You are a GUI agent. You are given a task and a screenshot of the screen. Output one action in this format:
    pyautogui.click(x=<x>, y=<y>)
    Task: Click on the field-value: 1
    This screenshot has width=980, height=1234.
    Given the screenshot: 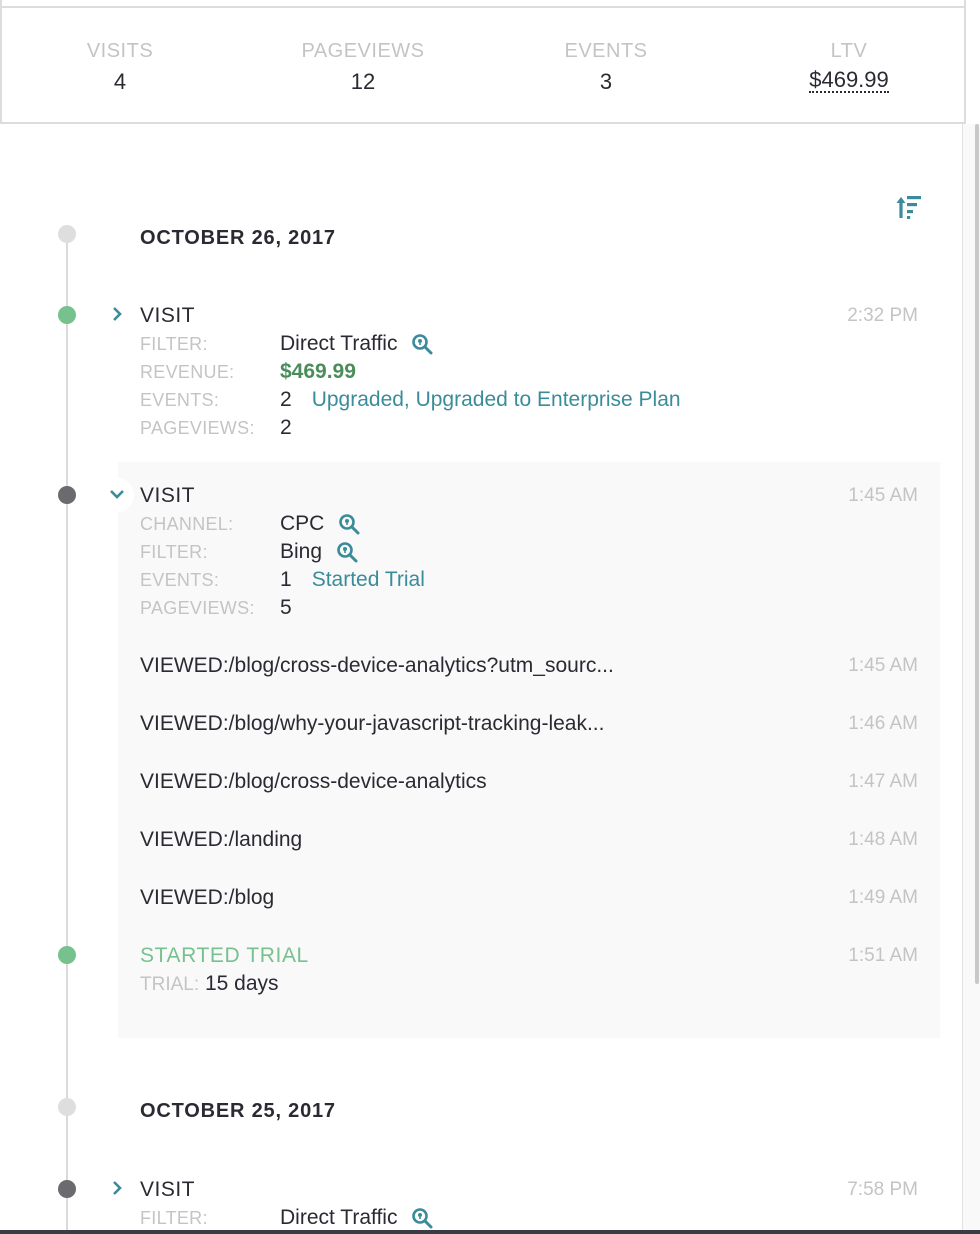 What is the action you would take?
    pyautogui.click(x=286, y=579)
    